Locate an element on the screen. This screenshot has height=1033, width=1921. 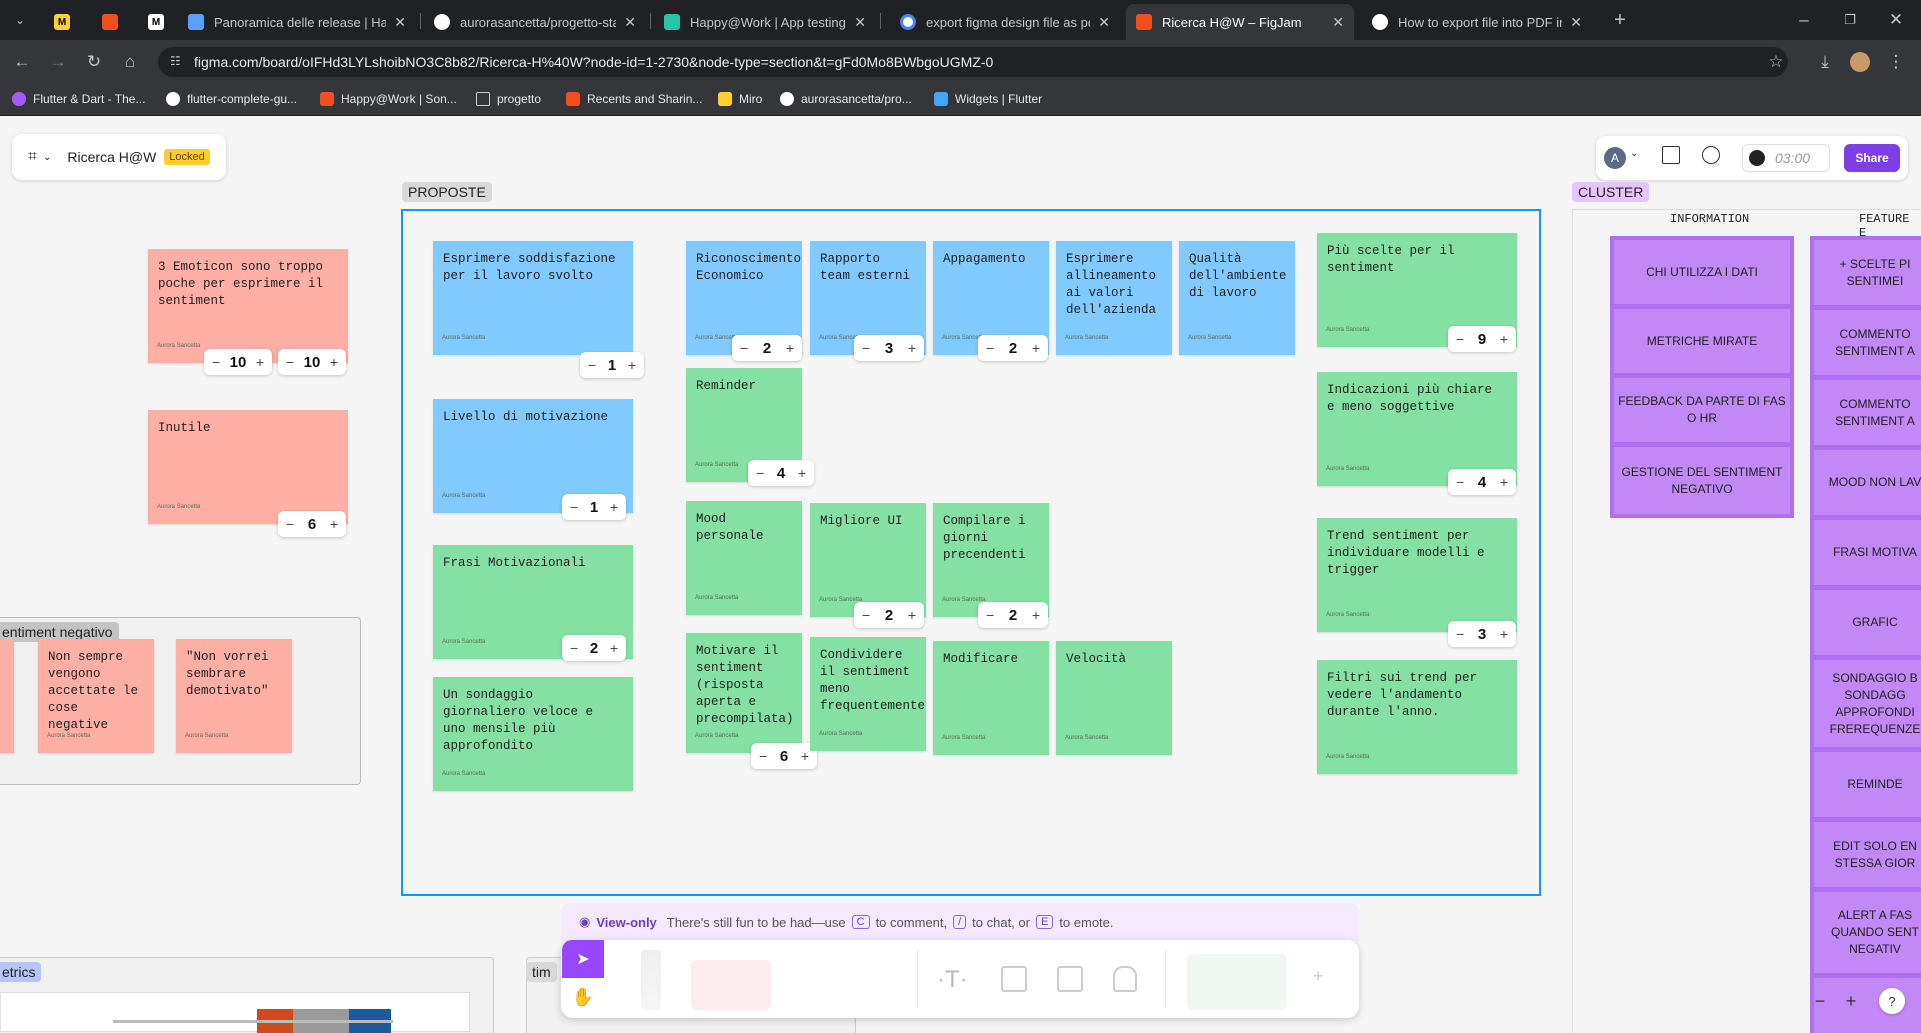
site-info-icon: ☷ is located at coordinates (178, 62).